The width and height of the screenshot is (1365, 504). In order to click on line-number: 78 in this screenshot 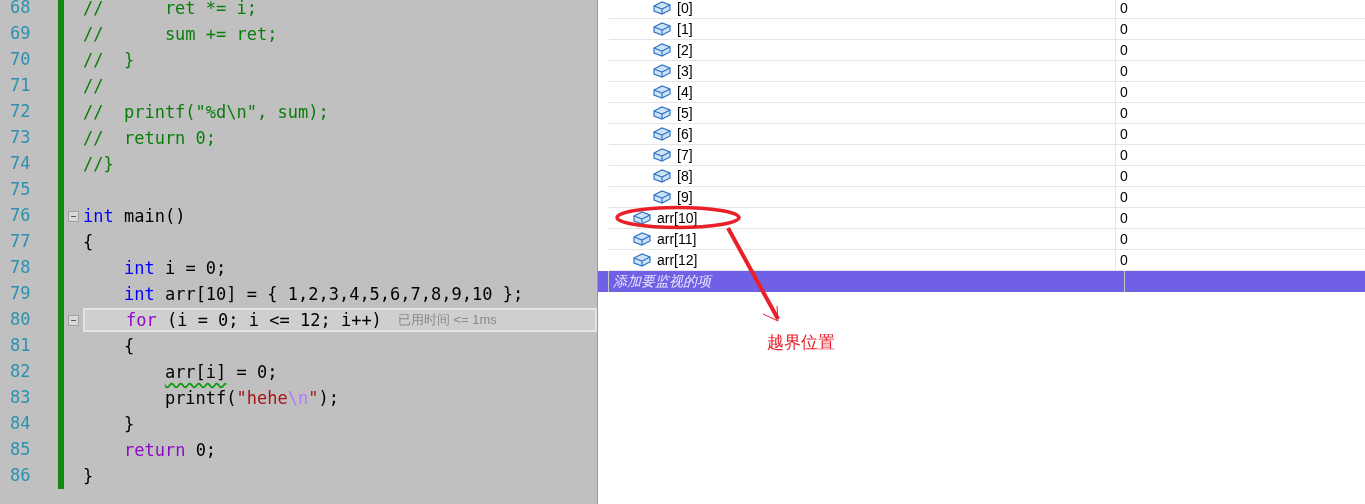, I will do `click(20, 268)`.